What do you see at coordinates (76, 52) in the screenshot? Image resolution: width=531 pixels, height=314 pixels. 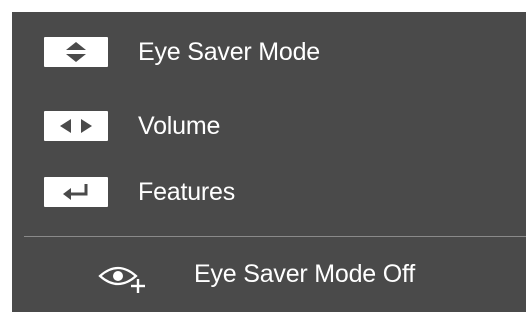 I see `up-down-arrows-icon` at bounding box center [76, 52].